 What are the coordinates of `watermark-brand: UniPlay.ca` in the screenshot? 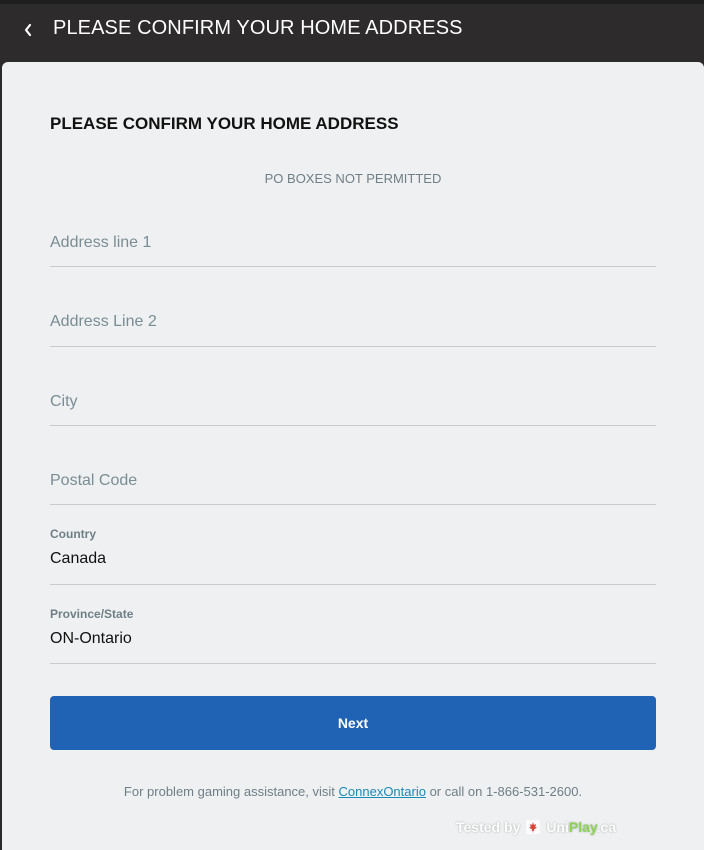 It's located at (581, 827).